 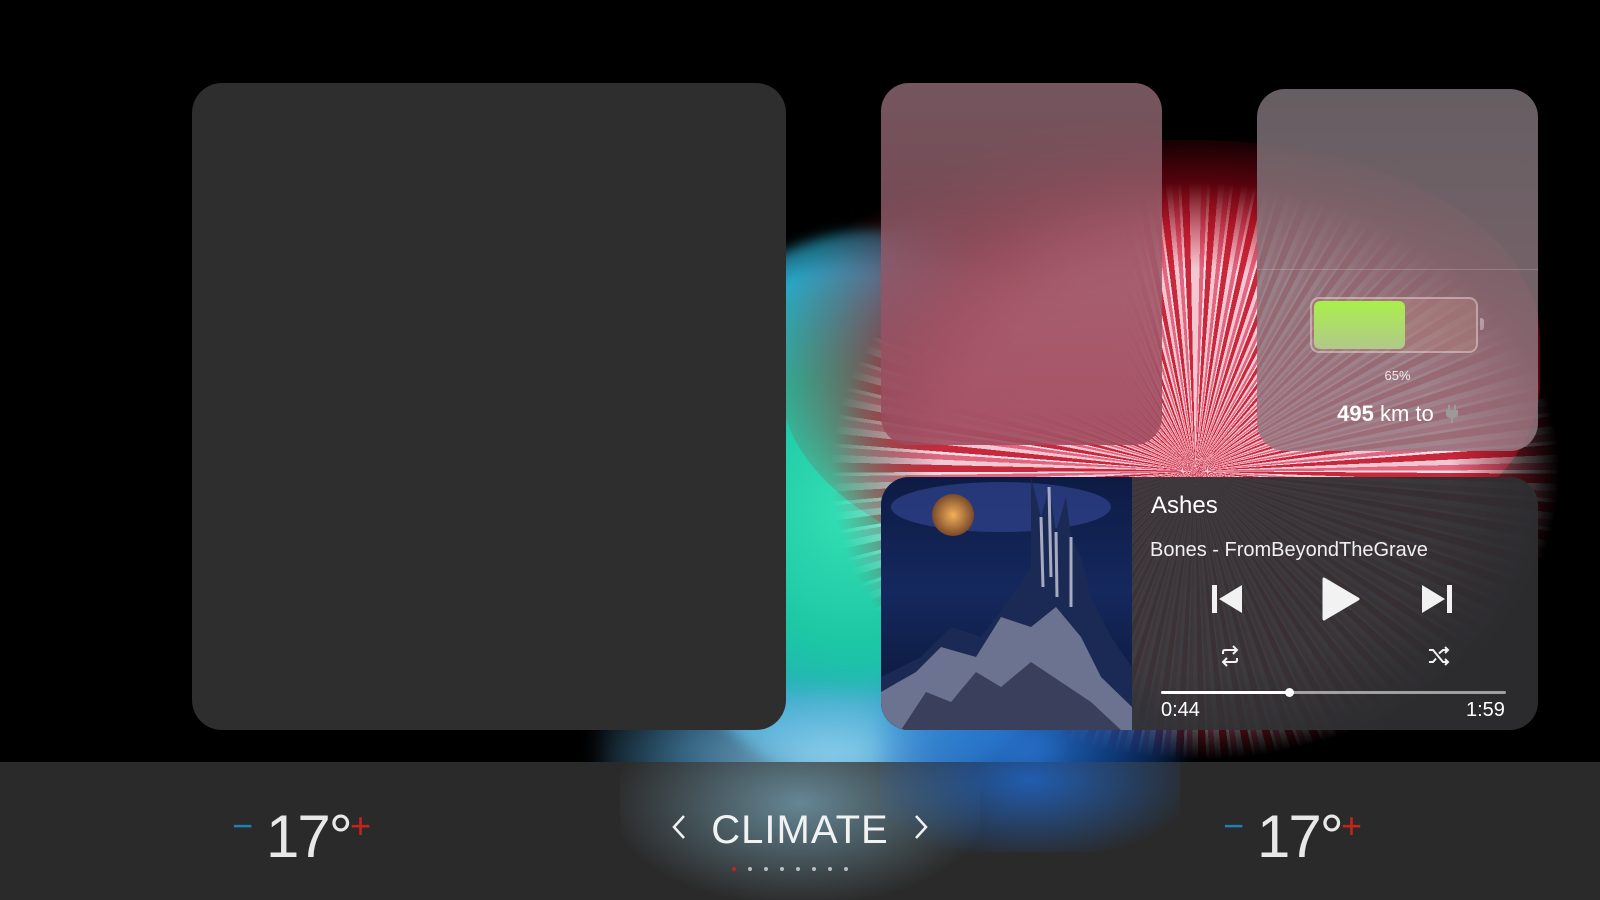 What do you see at coordinates (1300, 836) in the screenshot?
I see `passenger-temp-value: 17°` at bounding box center [1300, 836].